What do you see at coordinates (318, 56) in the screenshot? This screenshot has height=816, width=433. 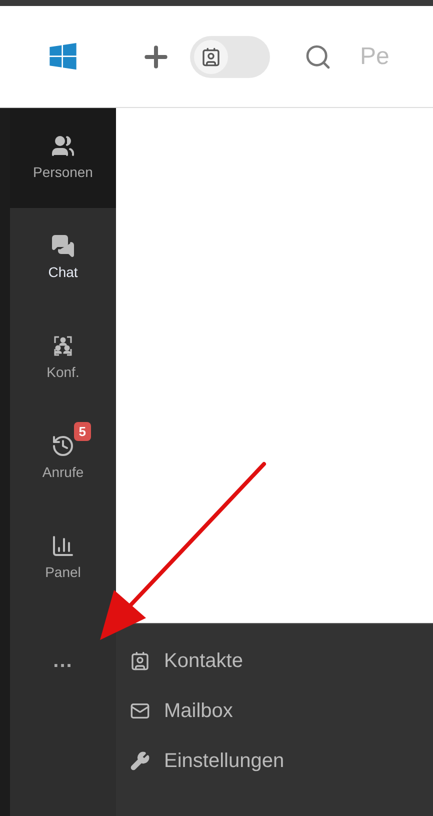 I see `search-icon` at bounding box center [318, 56].